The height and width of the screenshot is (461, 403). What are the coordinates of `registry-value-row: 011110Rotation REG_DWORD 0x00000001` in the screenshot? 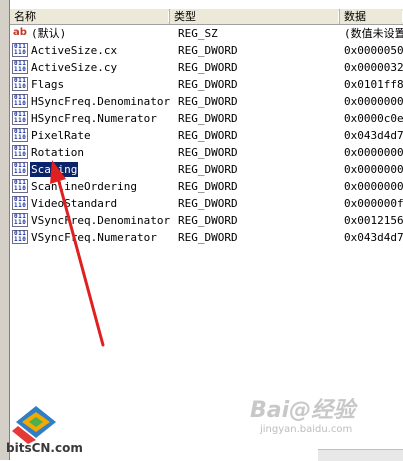 It's located at (206, 152).